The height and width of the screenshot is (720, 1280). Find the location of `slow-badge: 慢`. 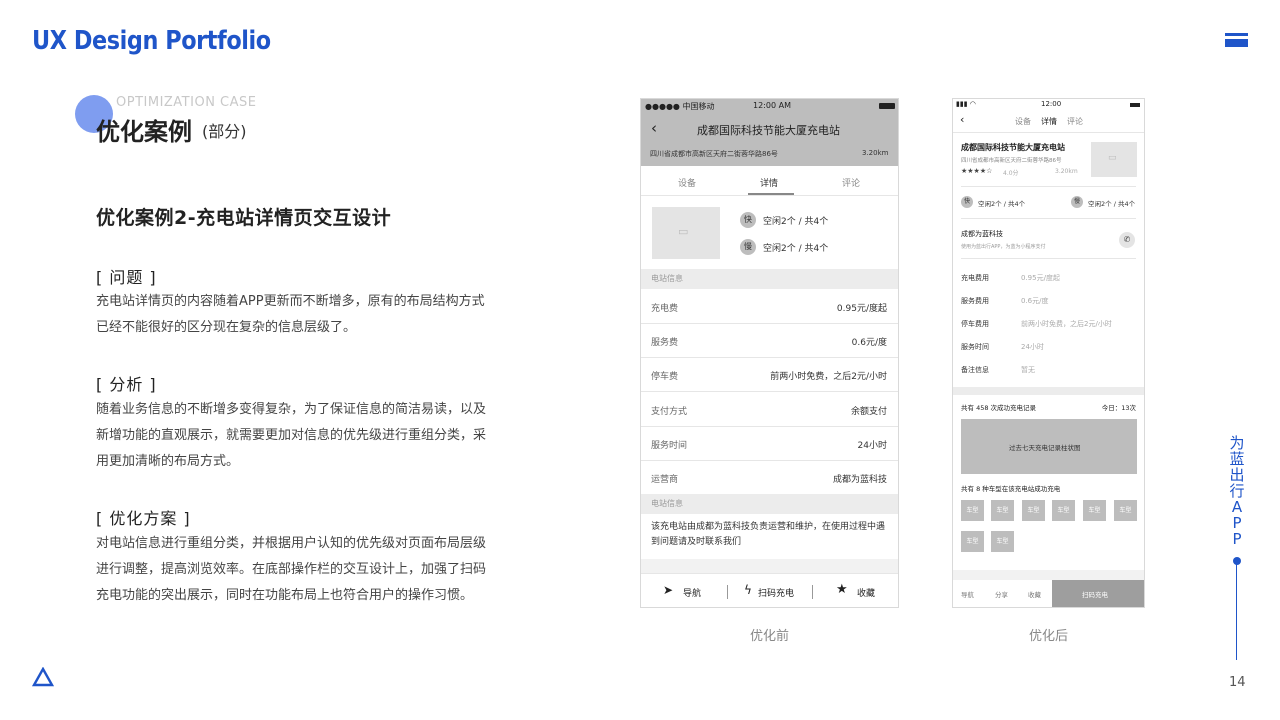

slow-badge: 慢 is located at coordinates (748, 247).